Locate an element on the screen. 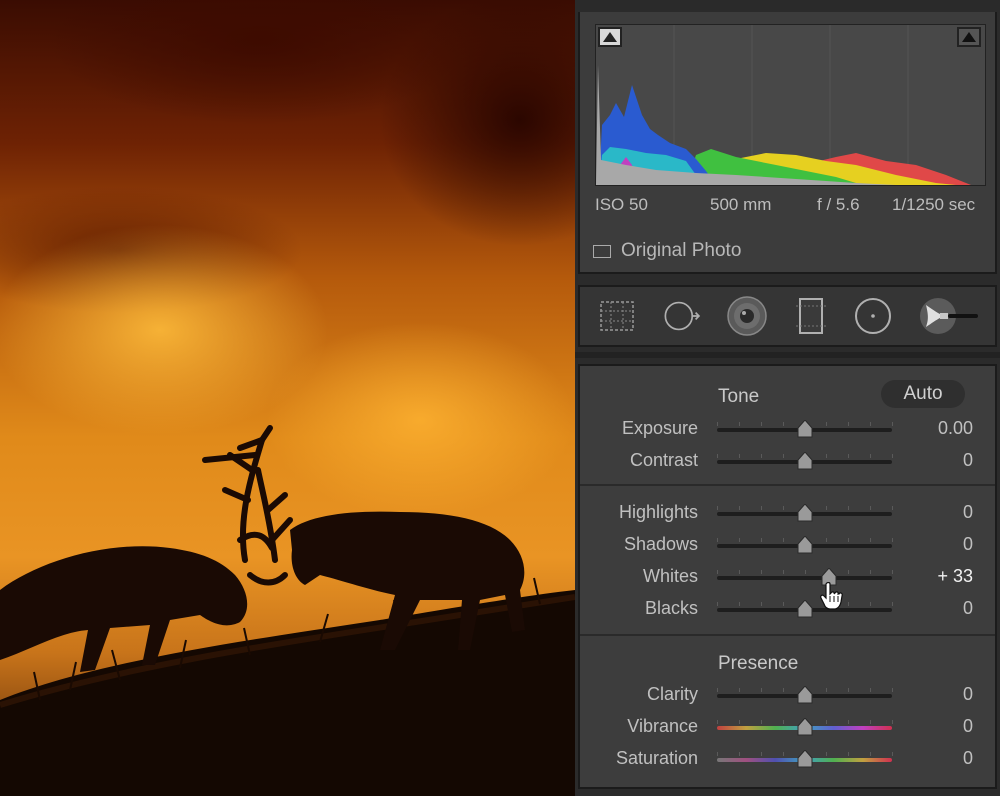 The width and height of the screenshot is (1000, 796). panel-separator is located at coordinates (787, 355).